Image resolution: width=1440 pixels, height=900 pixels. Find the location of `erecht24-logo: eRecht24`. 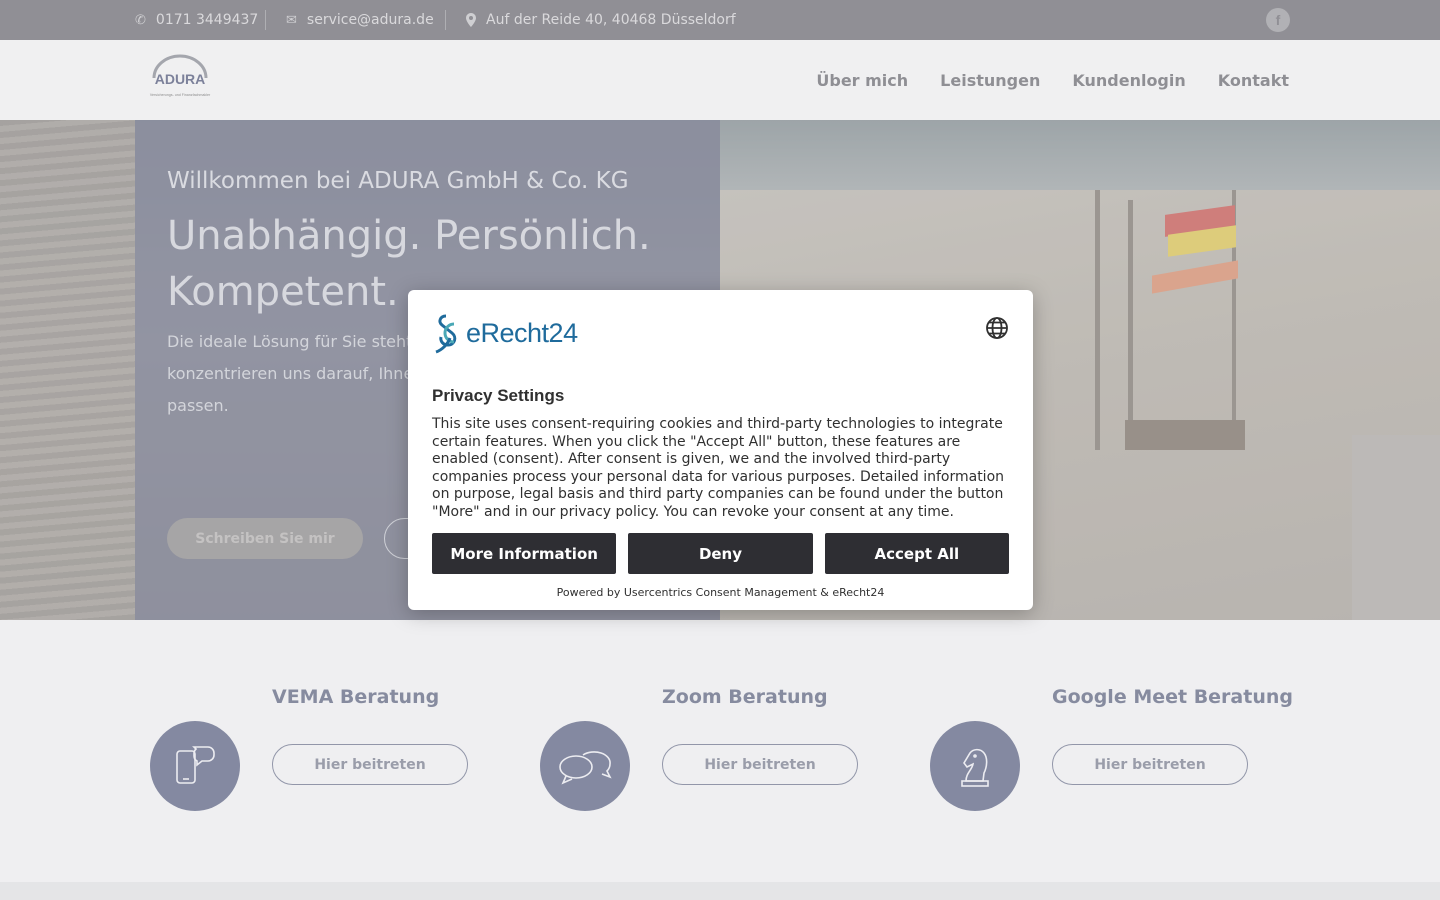

erecht24-logo: eRecht24 is located at coordinates (517, 335).